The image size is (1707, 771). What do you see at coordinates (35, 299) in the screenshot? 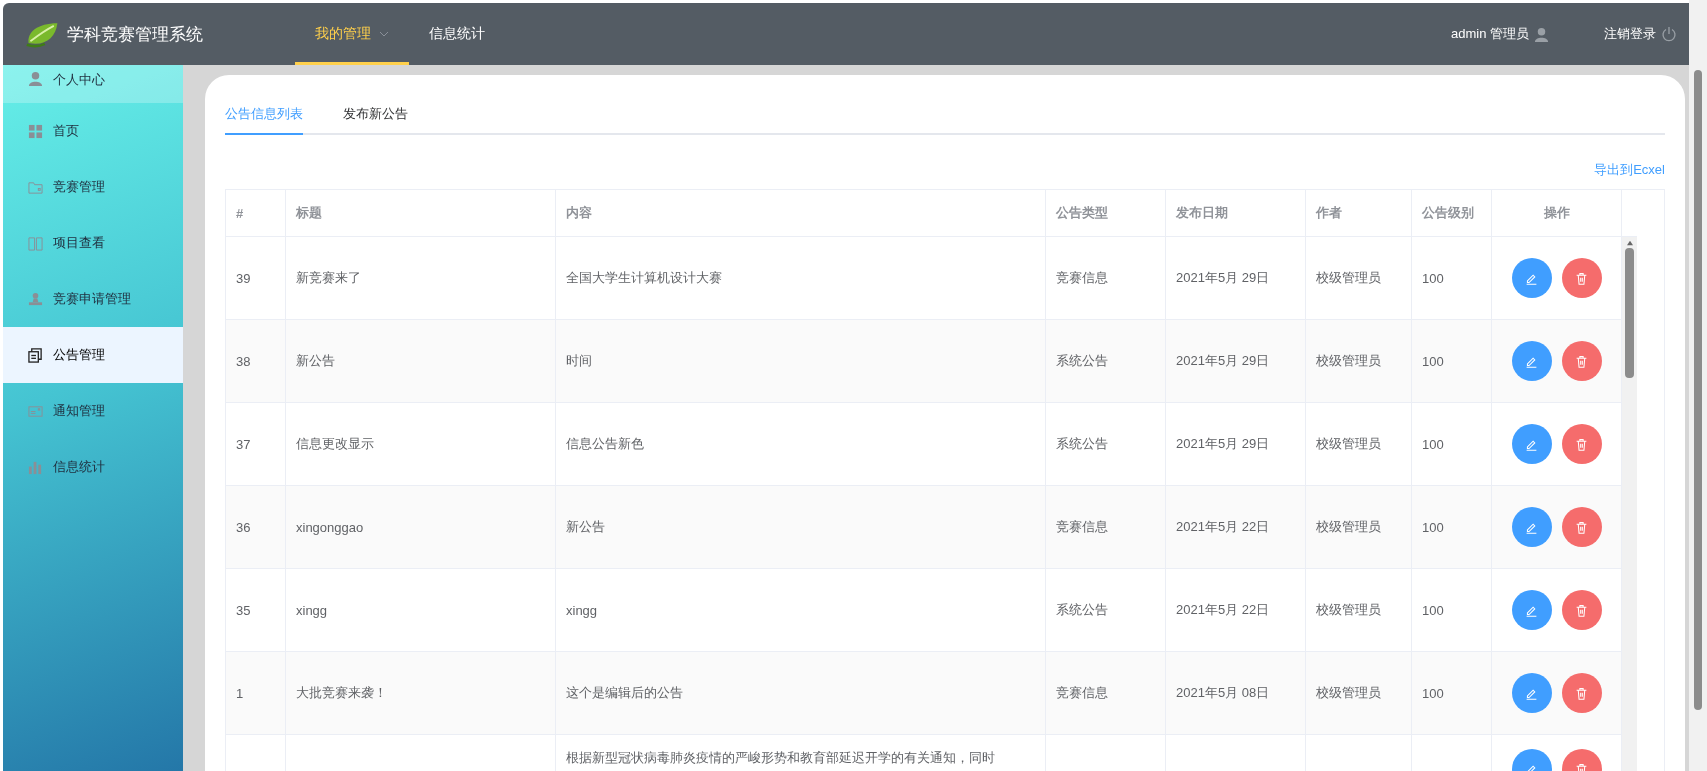
I see `stamp-icon` at bounding box center [35, 299].